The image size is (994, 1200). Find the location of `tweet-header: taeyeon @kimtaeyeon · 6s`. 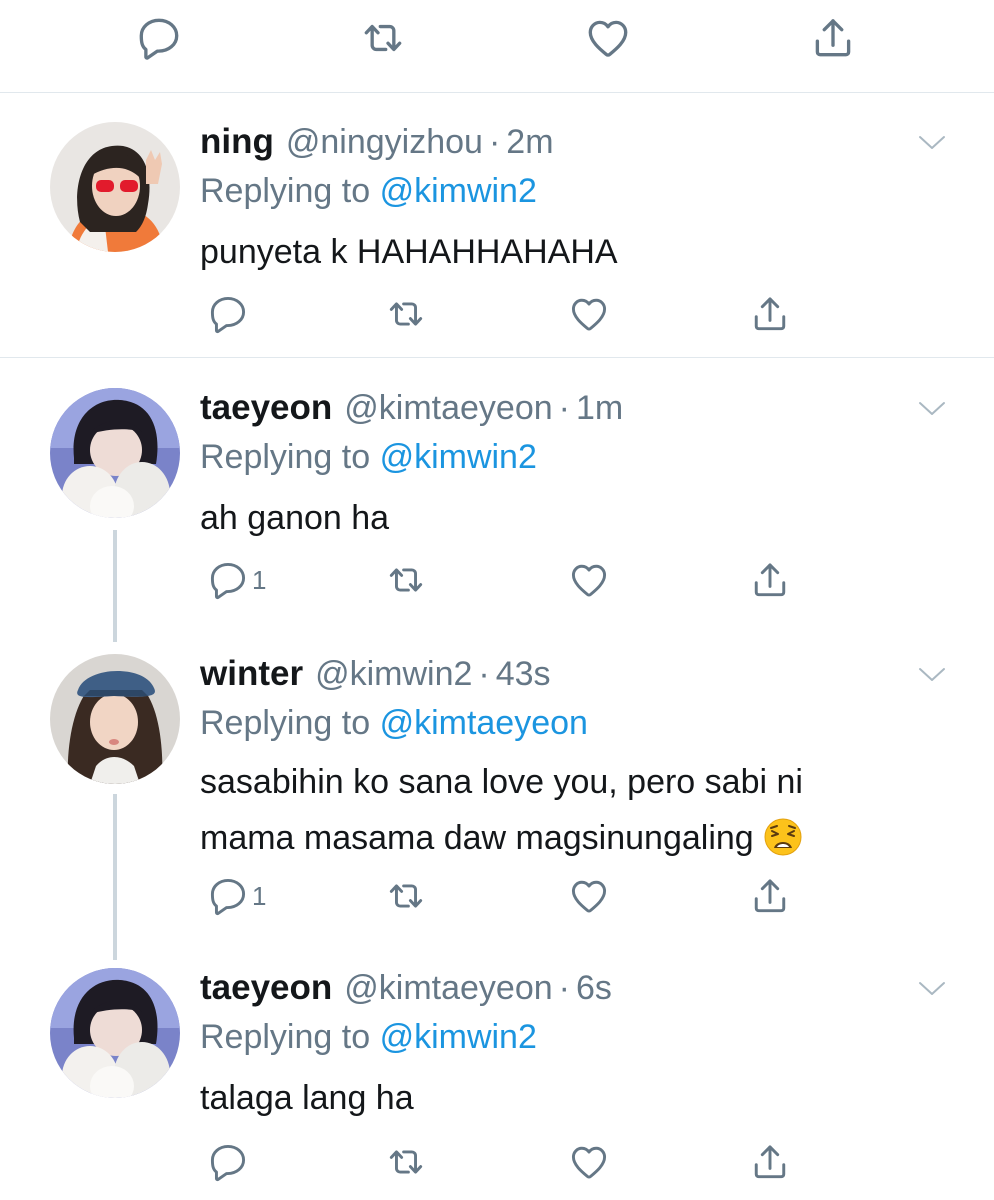

tweet-header: taeyeon @kimtaeyeon · 6s is located at coordinates (406, 992).